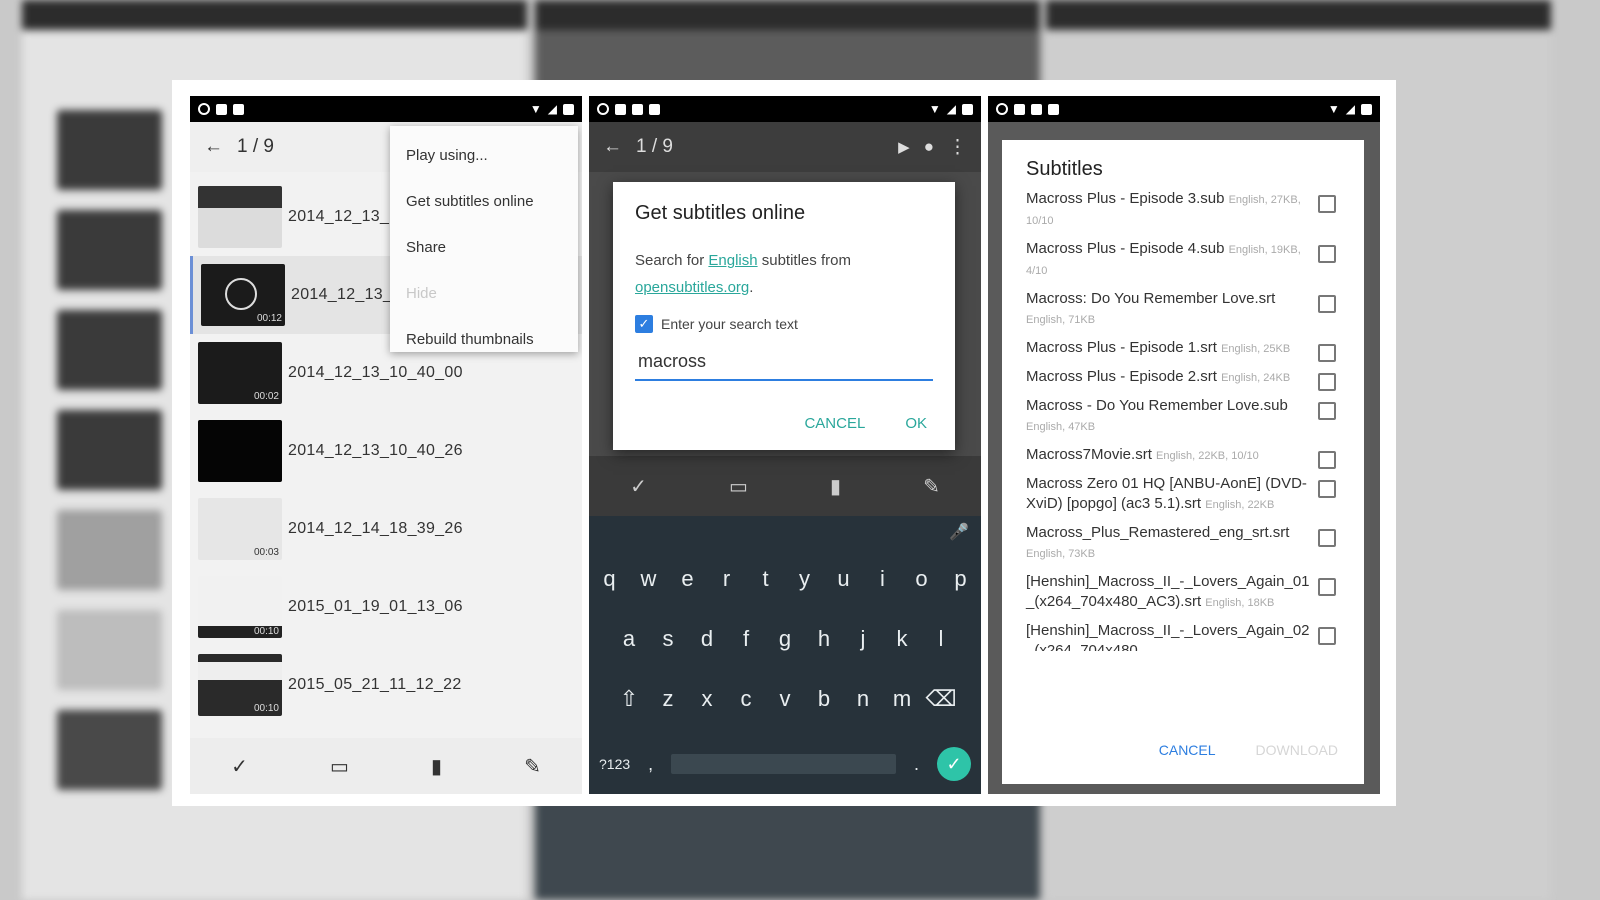  What do you see at coordinates (957, 147) in the screenshot?
I see `more-vert-icon: ⋮` at bounding box center [957, 147].